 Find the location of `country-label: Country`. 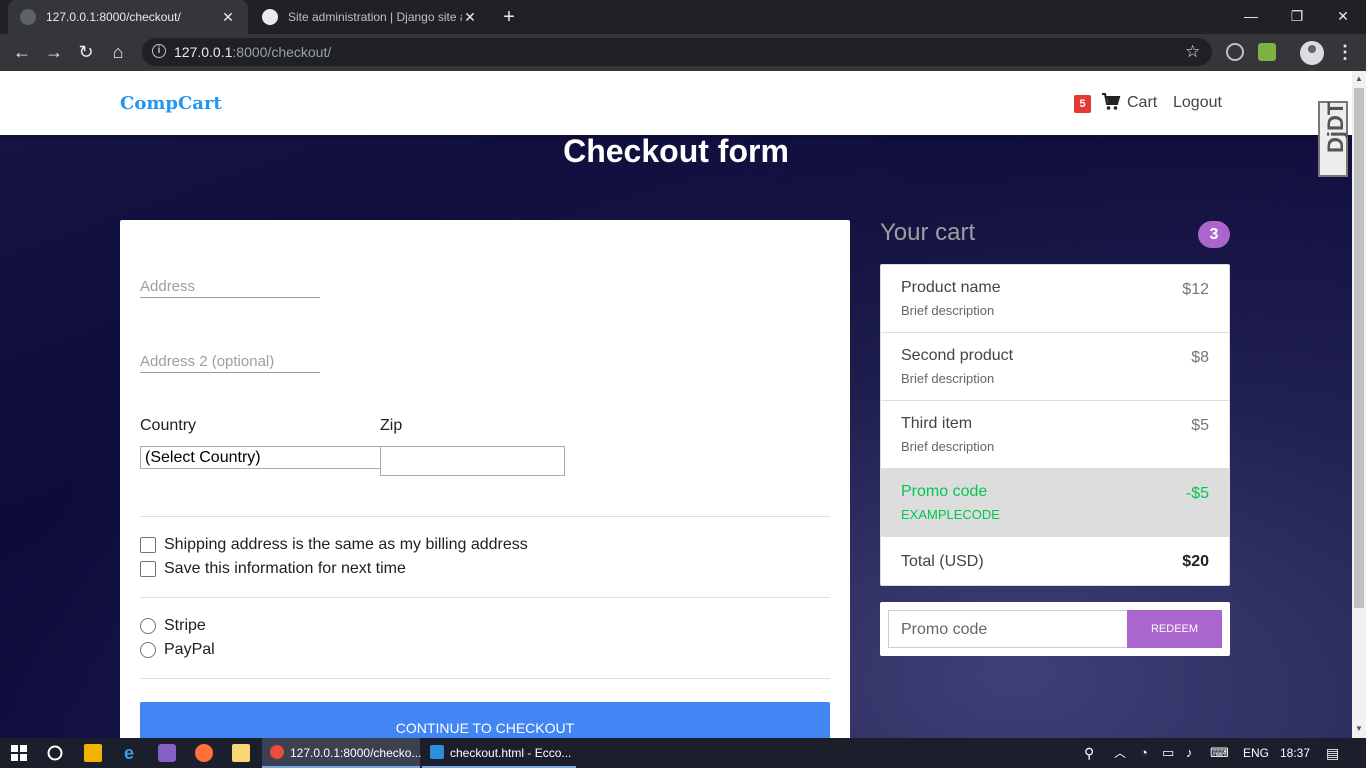

country-label: Country is located at coordinates (168, 425).